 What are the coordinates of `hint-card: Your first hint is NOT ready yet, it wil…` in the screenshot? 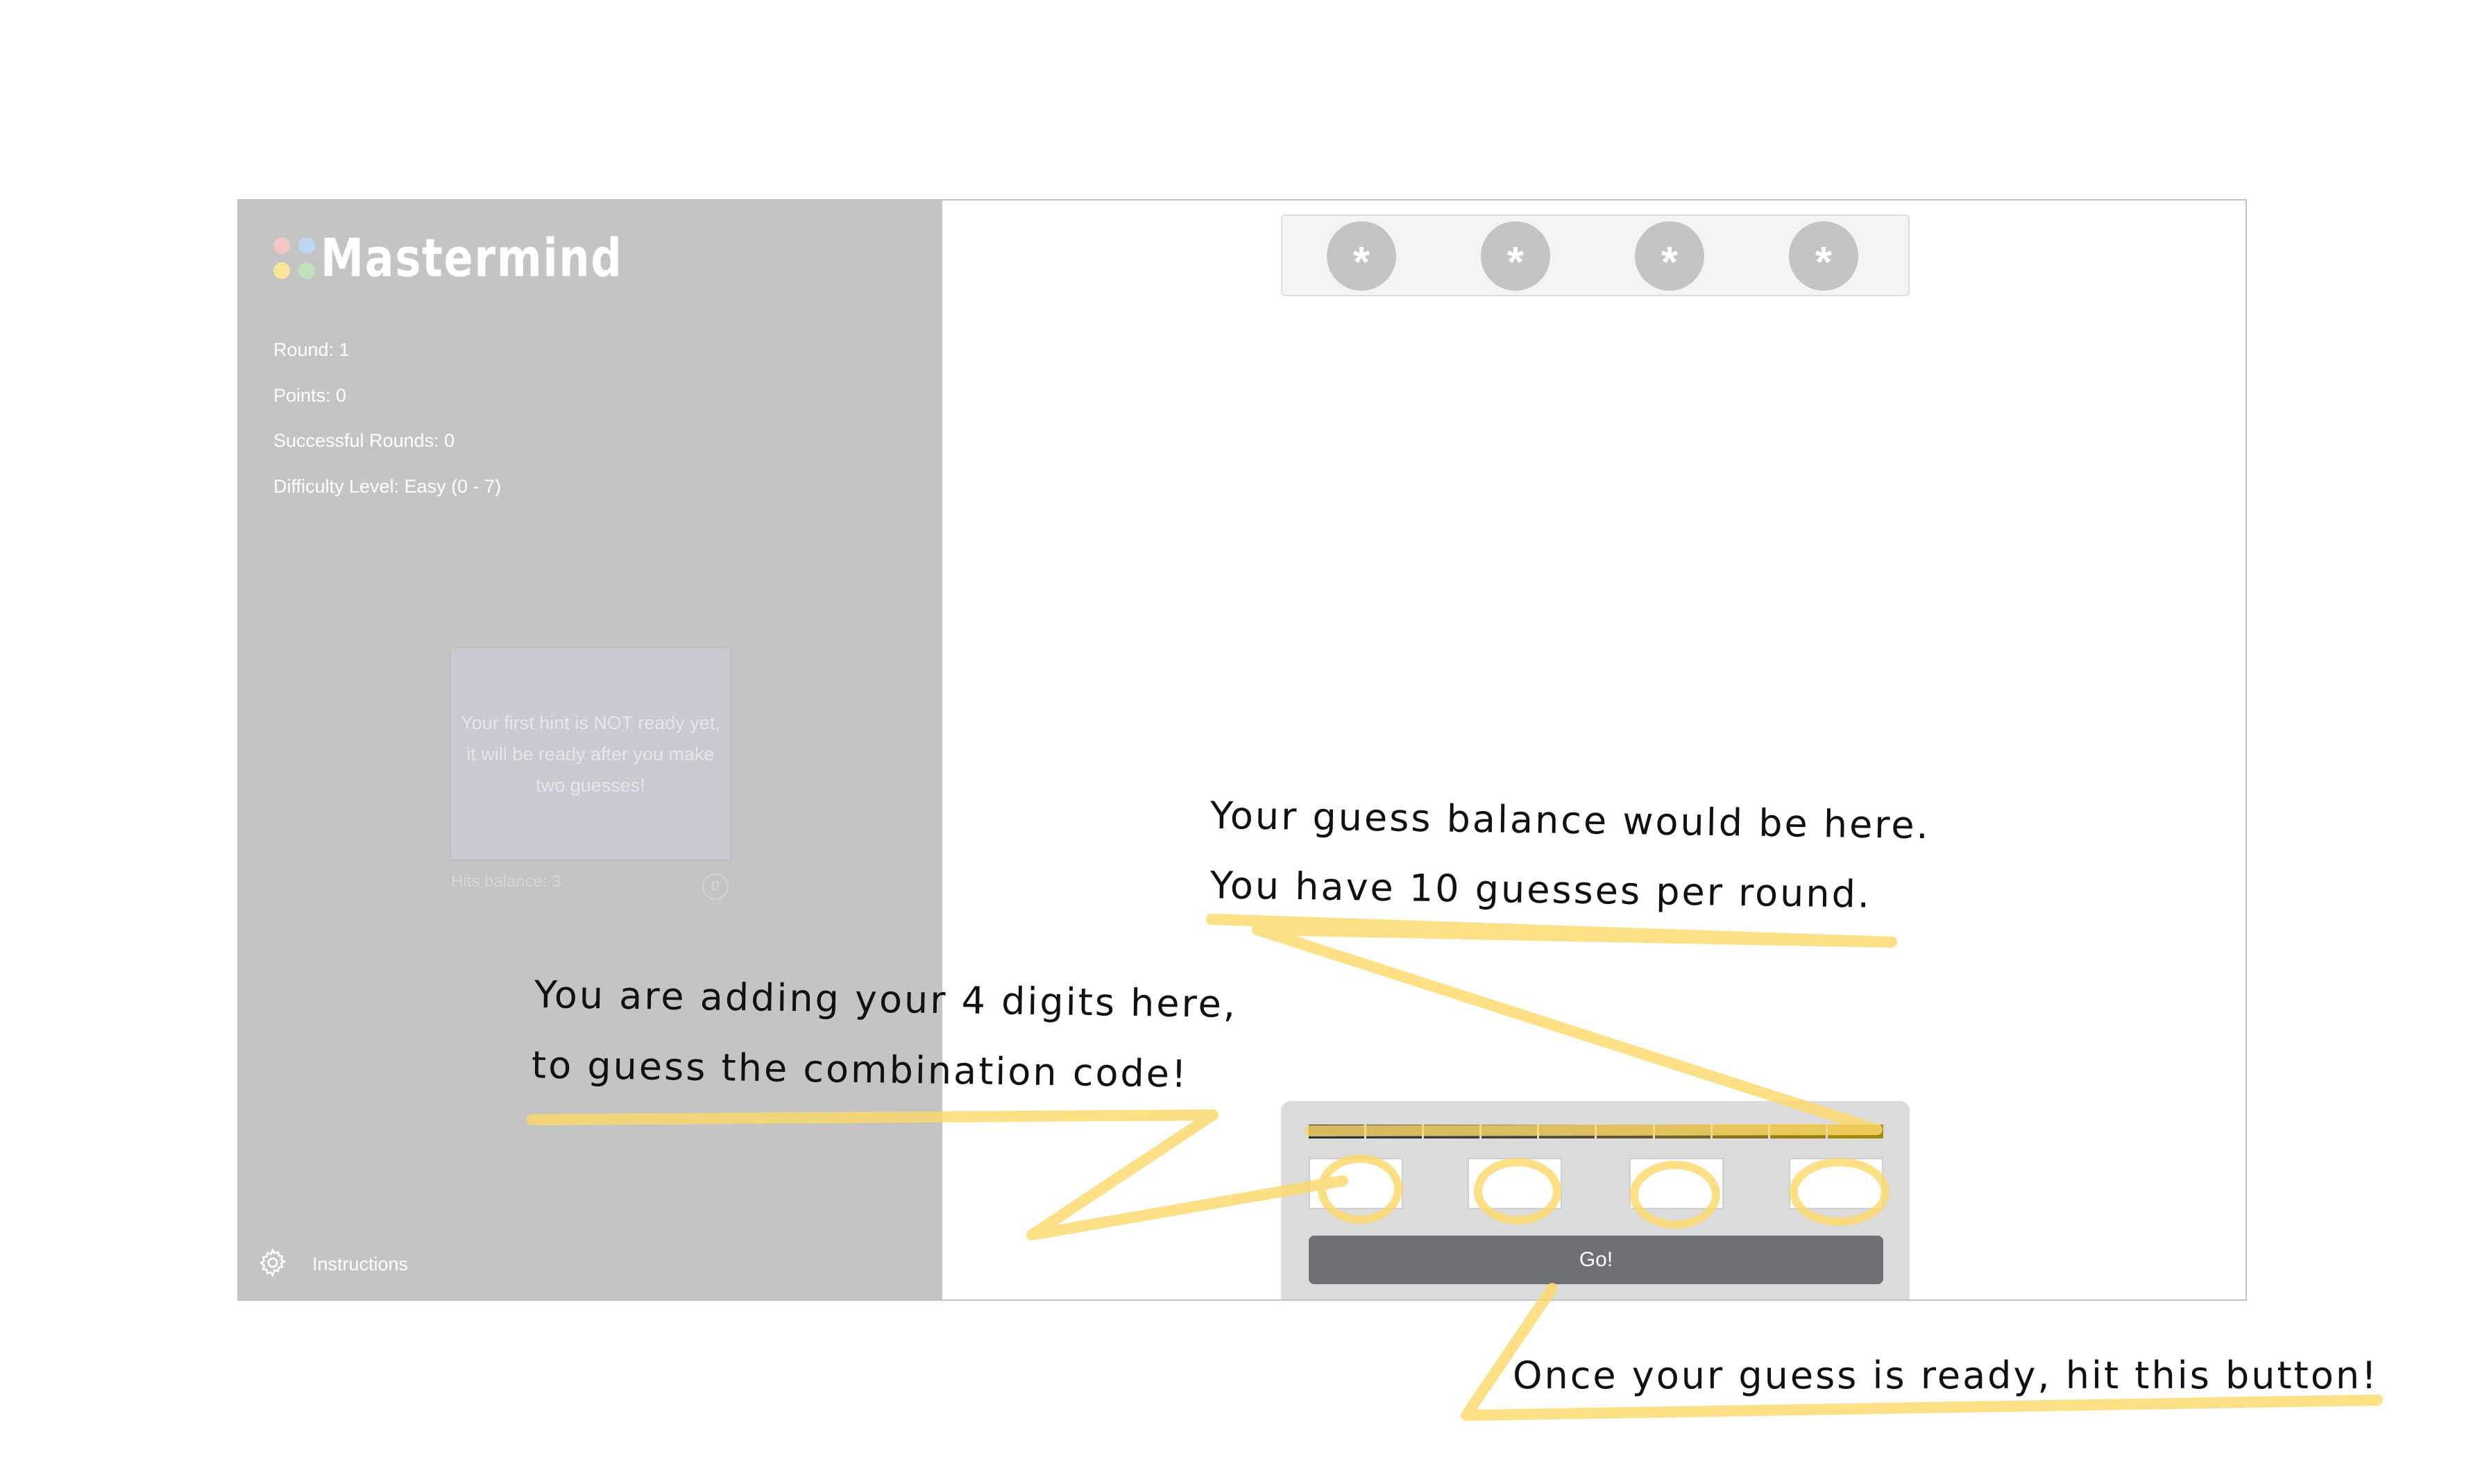 It's located at (590, 754).